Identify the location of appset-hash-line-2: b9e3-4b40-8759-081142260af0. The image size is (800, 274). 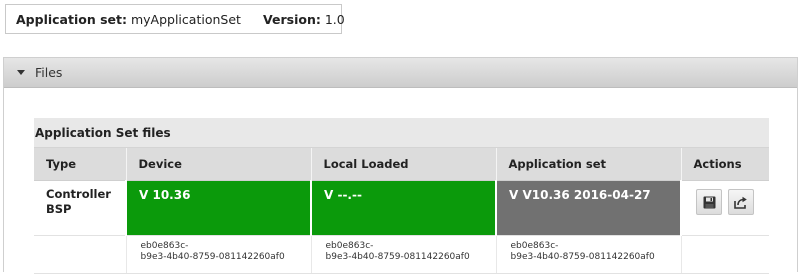
(582, 257).